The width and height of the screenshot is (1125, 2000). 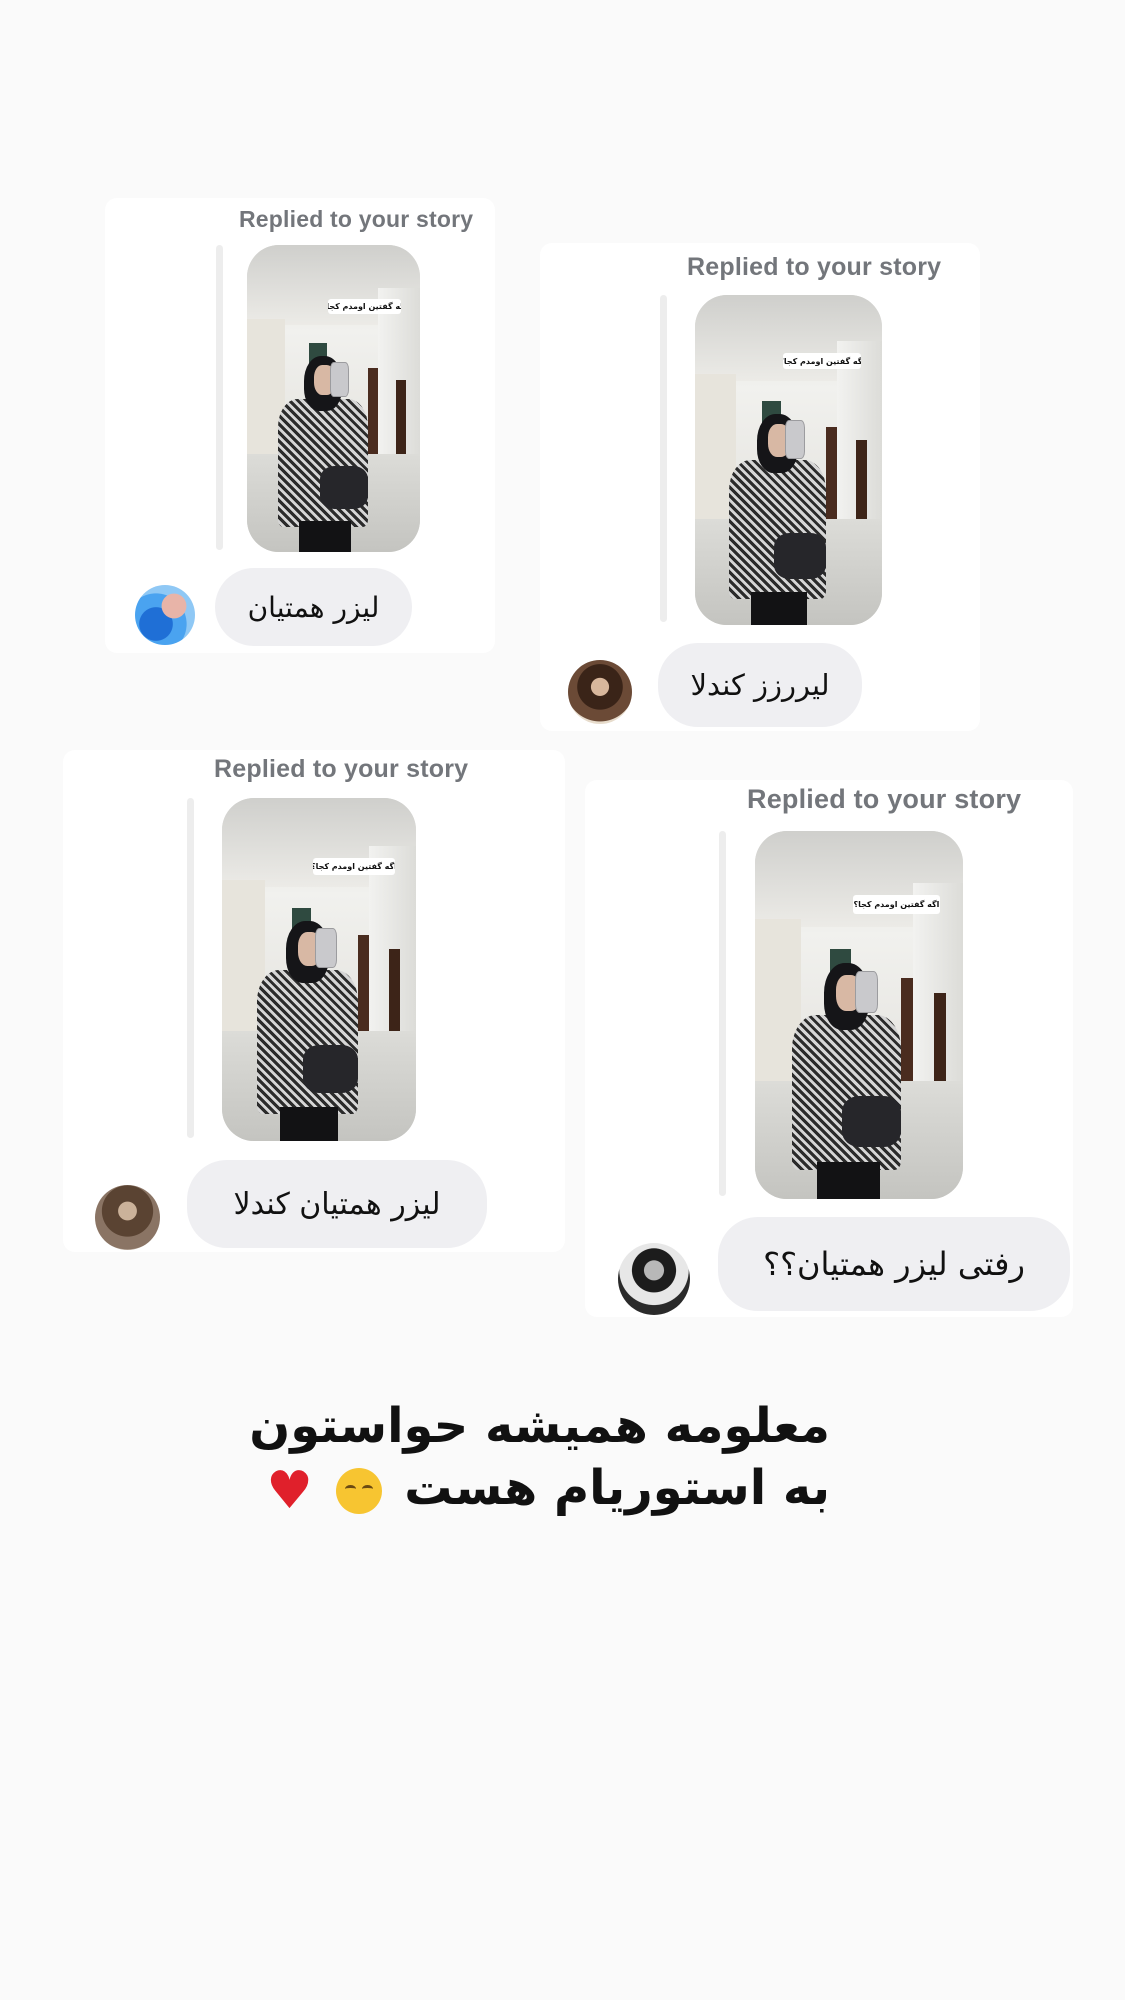 What do you see at coordinates (617, 1488) in the screenshot?
I see `caption-line-2-text: به استوریام هست` at bounding box center [617, 1488].